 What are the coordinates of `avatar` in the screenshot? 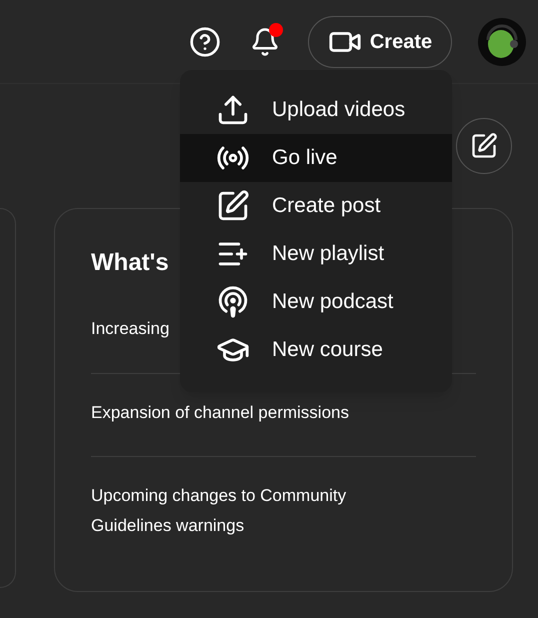 It's located at (502, 42).